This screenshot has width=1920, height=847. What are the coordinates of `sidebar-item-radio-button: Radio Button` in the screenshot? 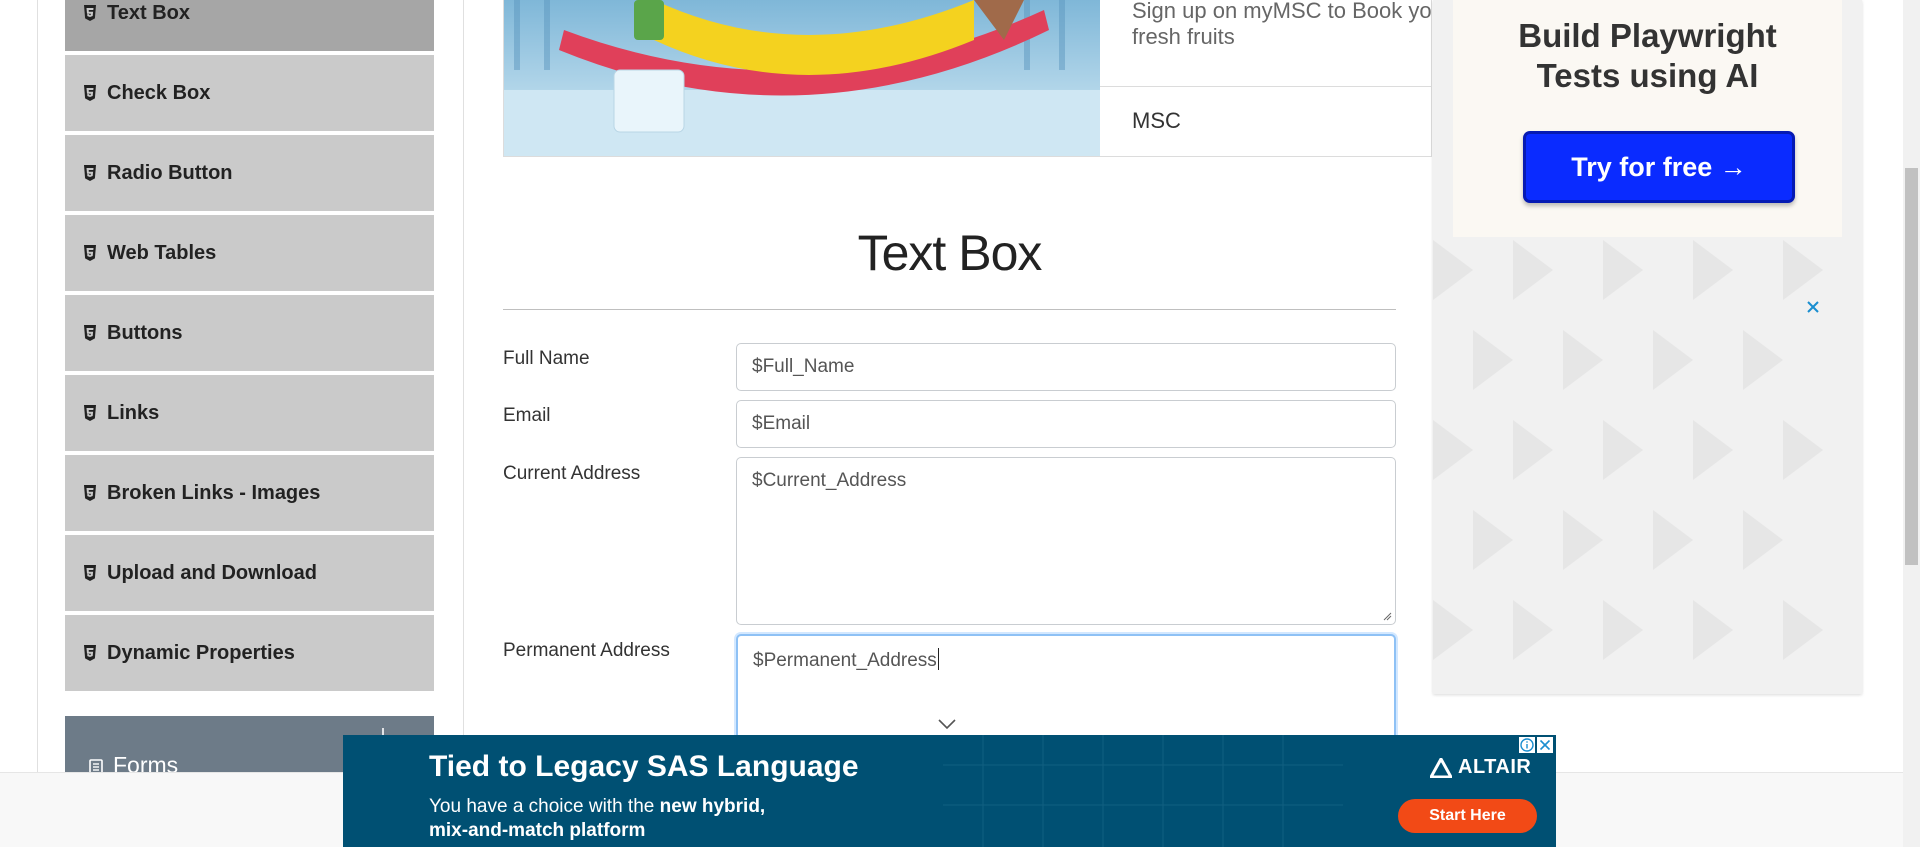 It's located at (249, 174).